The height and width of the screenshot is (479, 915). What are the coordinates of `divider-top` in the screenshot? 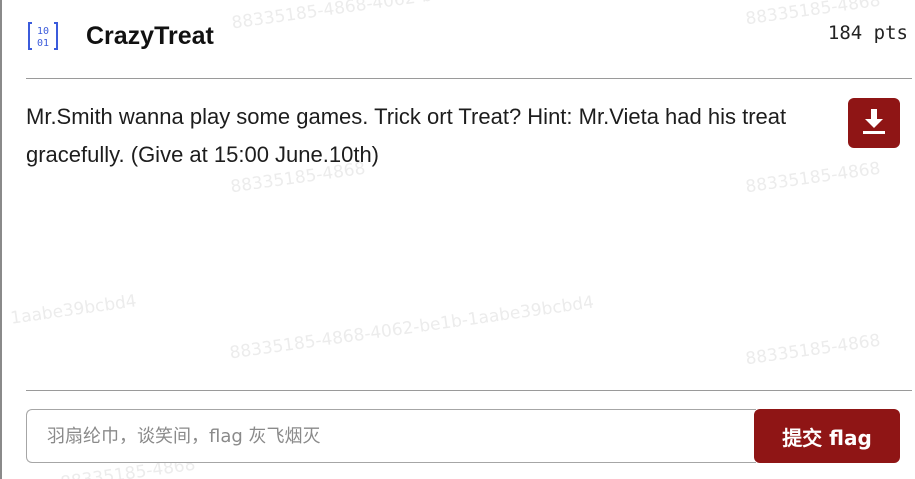 It's located at (469, 78).